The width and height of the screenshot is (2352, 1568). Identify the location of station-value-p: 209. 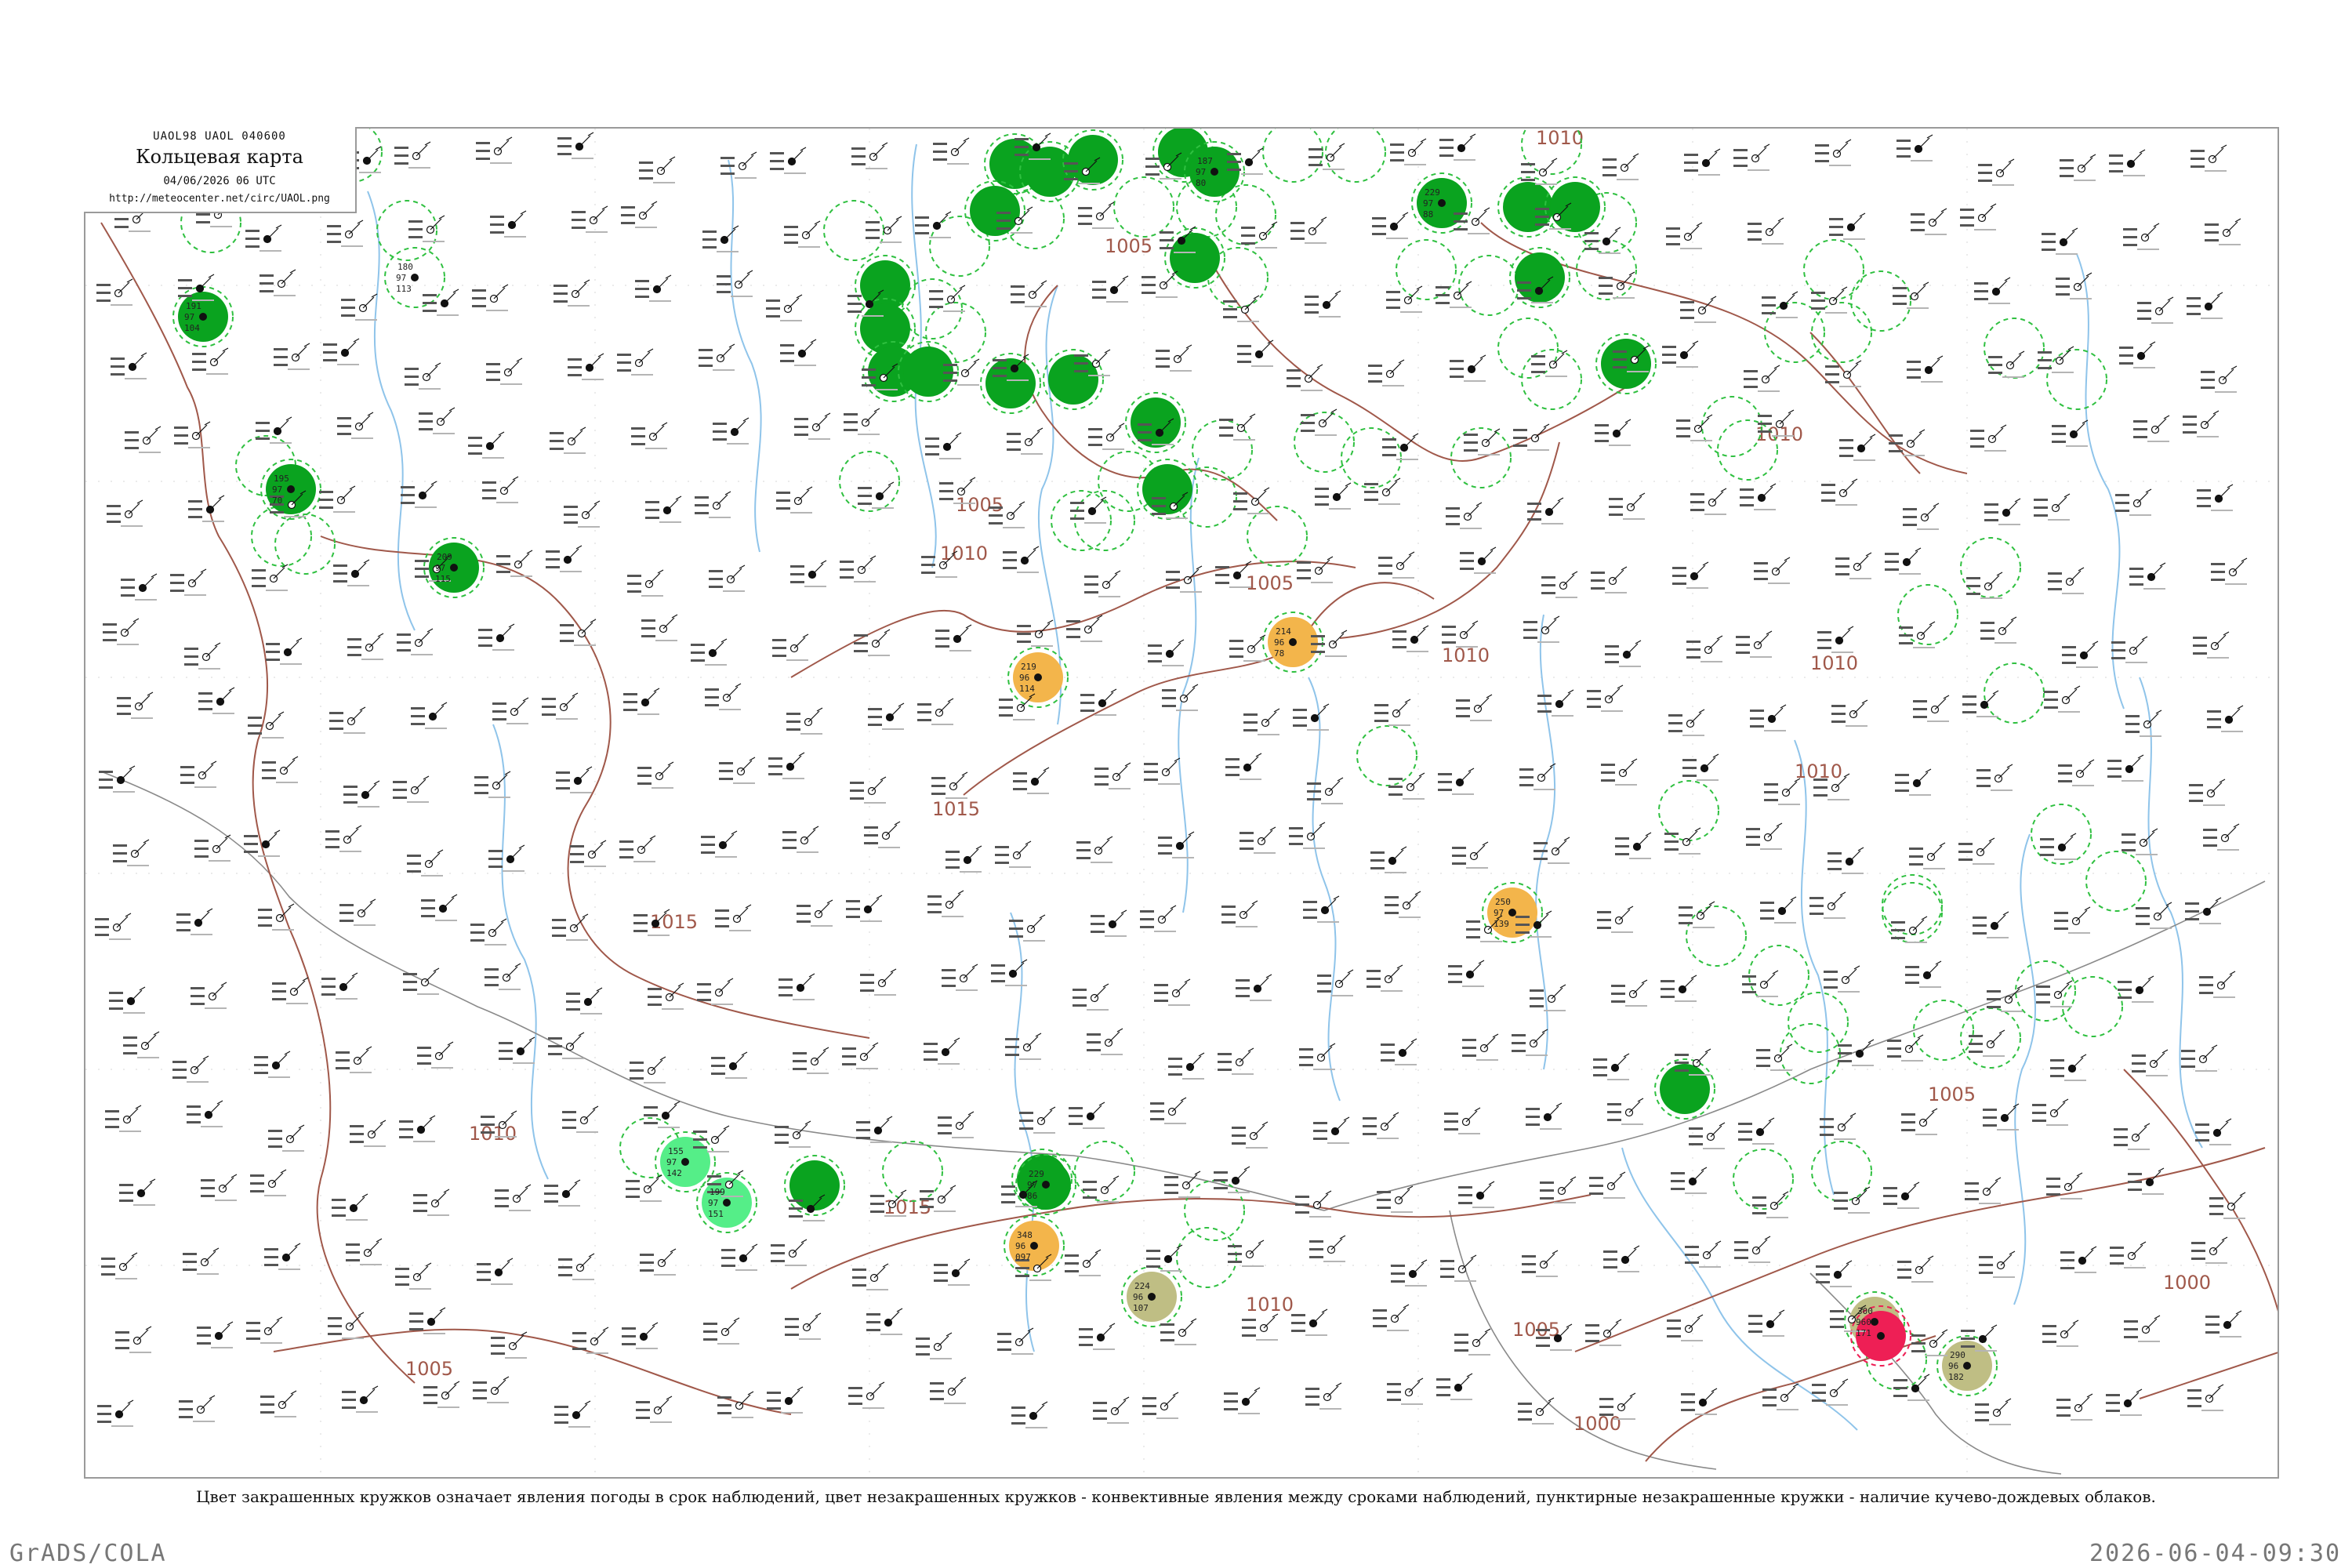
(444, 557).